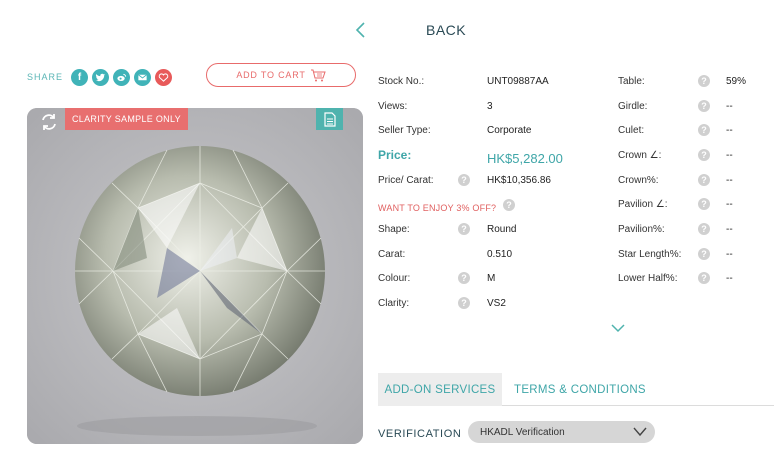 The image size is (774, 476). I want to click on verification-select: HKADL Verification, so click(561, 432).